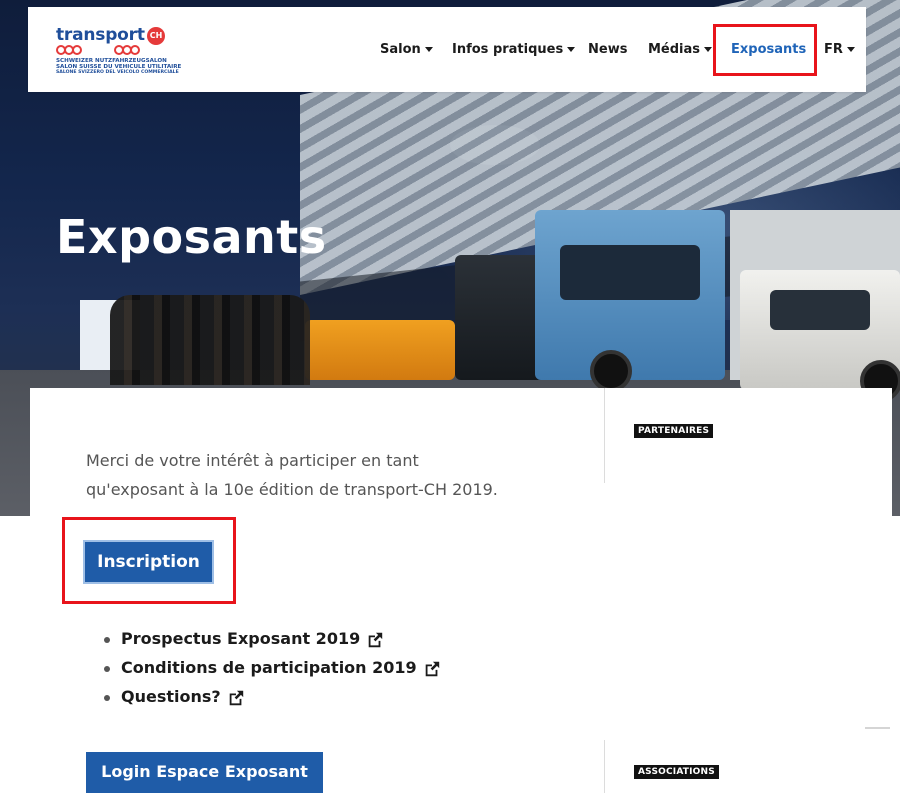 This screenshot has width=900, height=793. Describe the element at coordinates (171, 696) in the screenshot. I see `link-label: Questions?` at that location.